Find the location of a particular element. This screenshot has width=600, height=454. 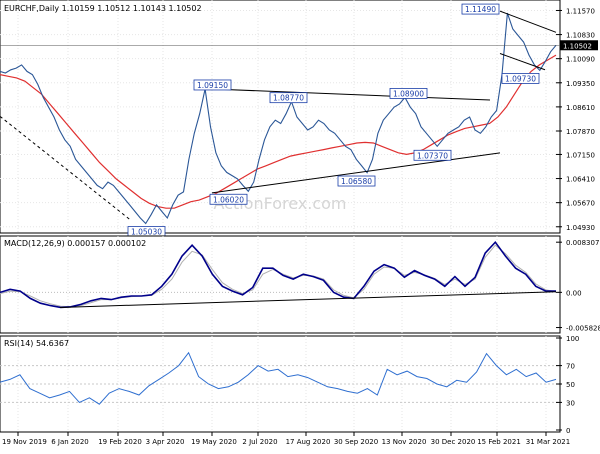

y-tick-label: 0.008307 is located at coordinates (582, 243).